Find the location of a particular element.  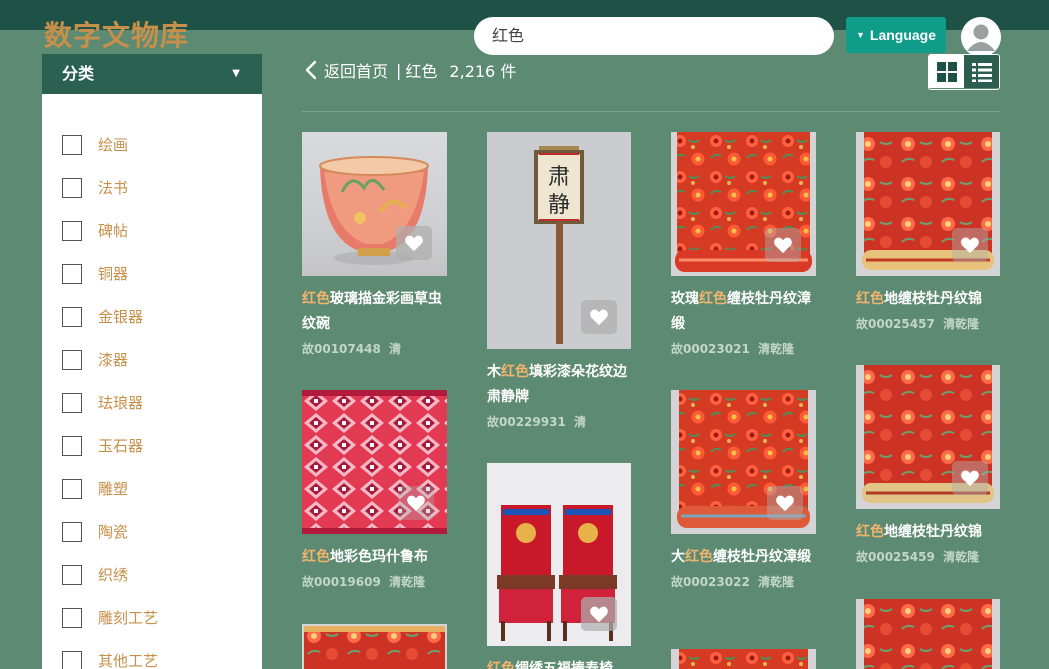

grid-view-button is located at coordinates (946, 71).